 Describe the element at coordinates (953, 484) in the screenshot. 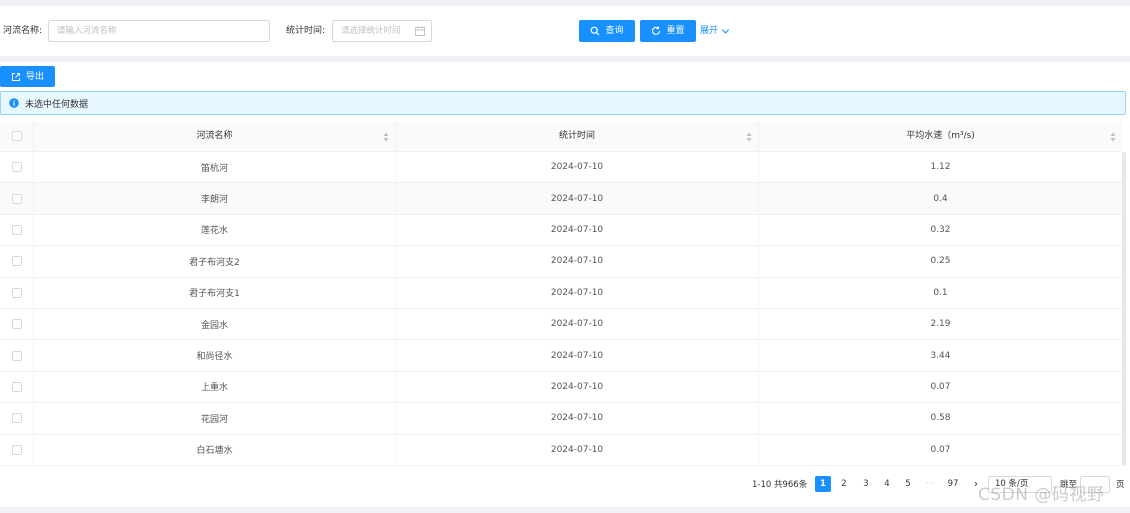

I see `page-last: 97` at that location.